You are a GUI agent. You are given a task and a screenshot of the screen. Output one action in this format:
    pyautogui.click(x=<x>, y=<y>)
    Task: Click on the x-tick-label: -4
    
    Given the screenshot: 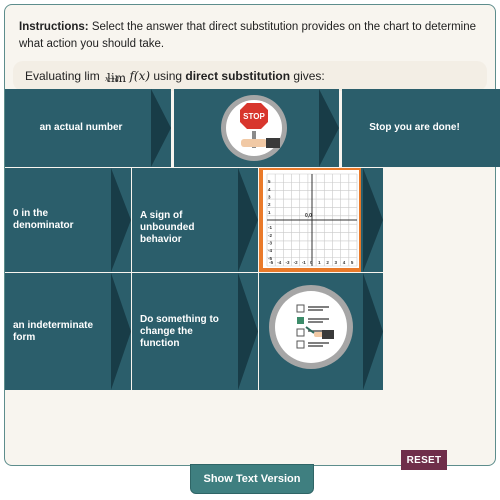 What is the action you would take?
    pyautogui.click(x=279, y=262)
    